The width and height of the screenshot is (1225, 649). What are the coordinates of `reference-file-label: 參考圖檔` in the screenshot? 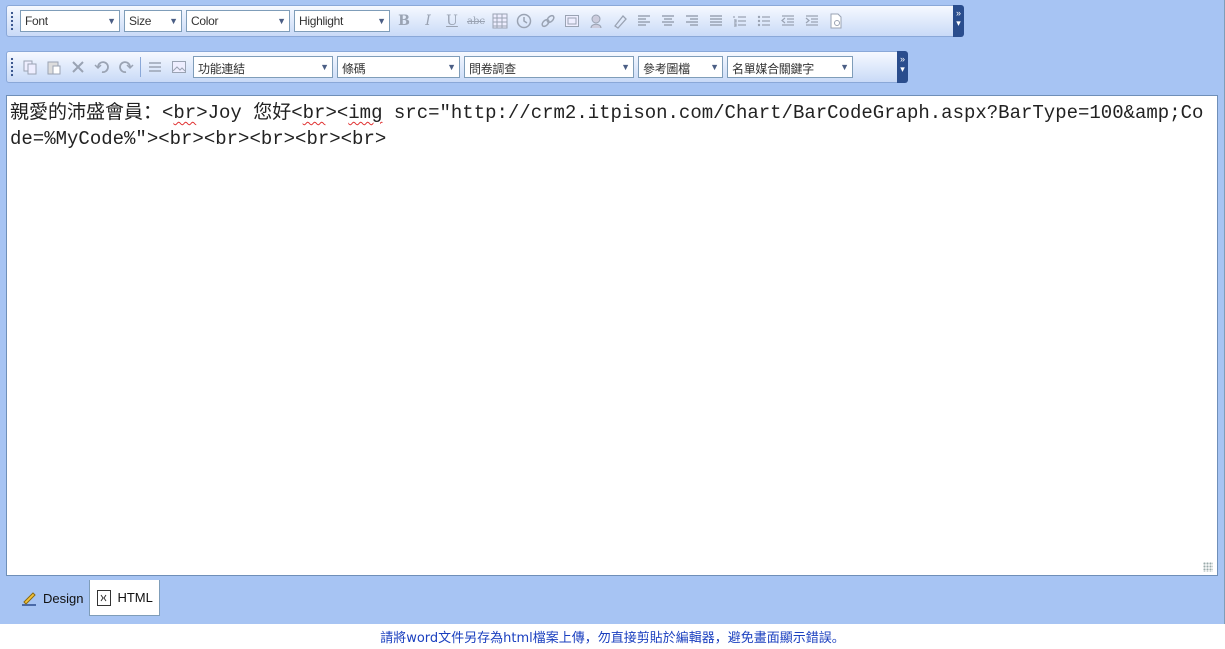 It's located at (666, 69).